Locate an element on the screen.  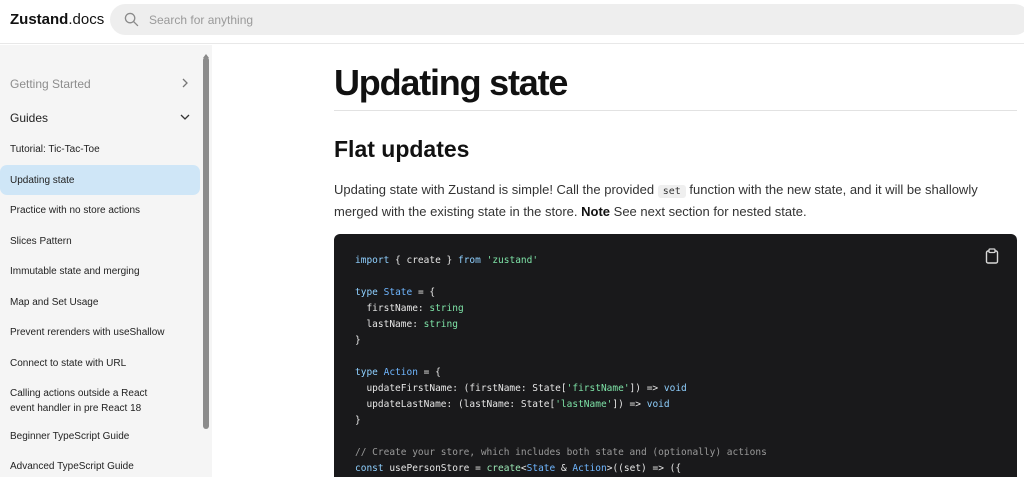
code-token: usePersonStore = is located at coordinates (435, 468).